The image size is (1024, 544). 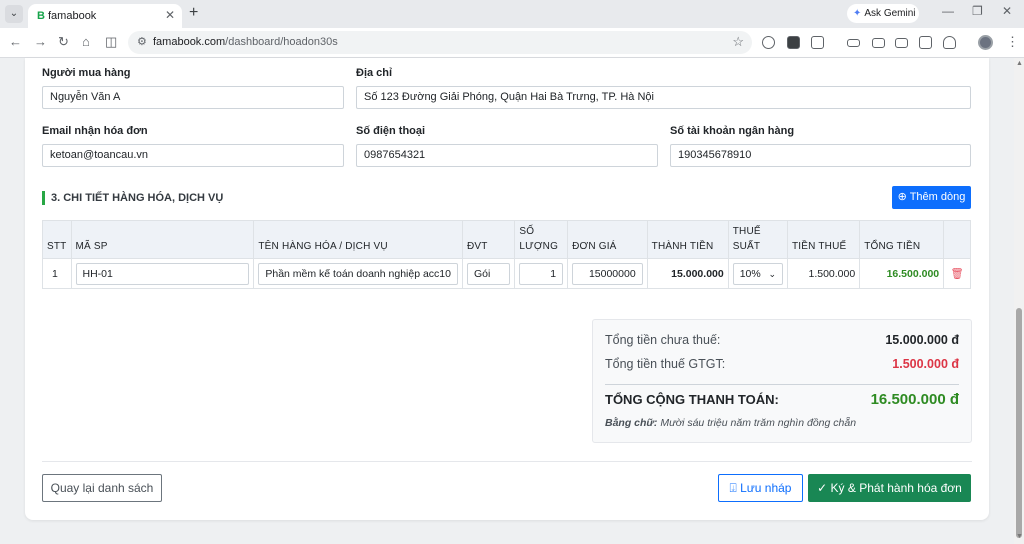 I want to click on save-draft-icon: ⍗, so click(x=733, y=488).